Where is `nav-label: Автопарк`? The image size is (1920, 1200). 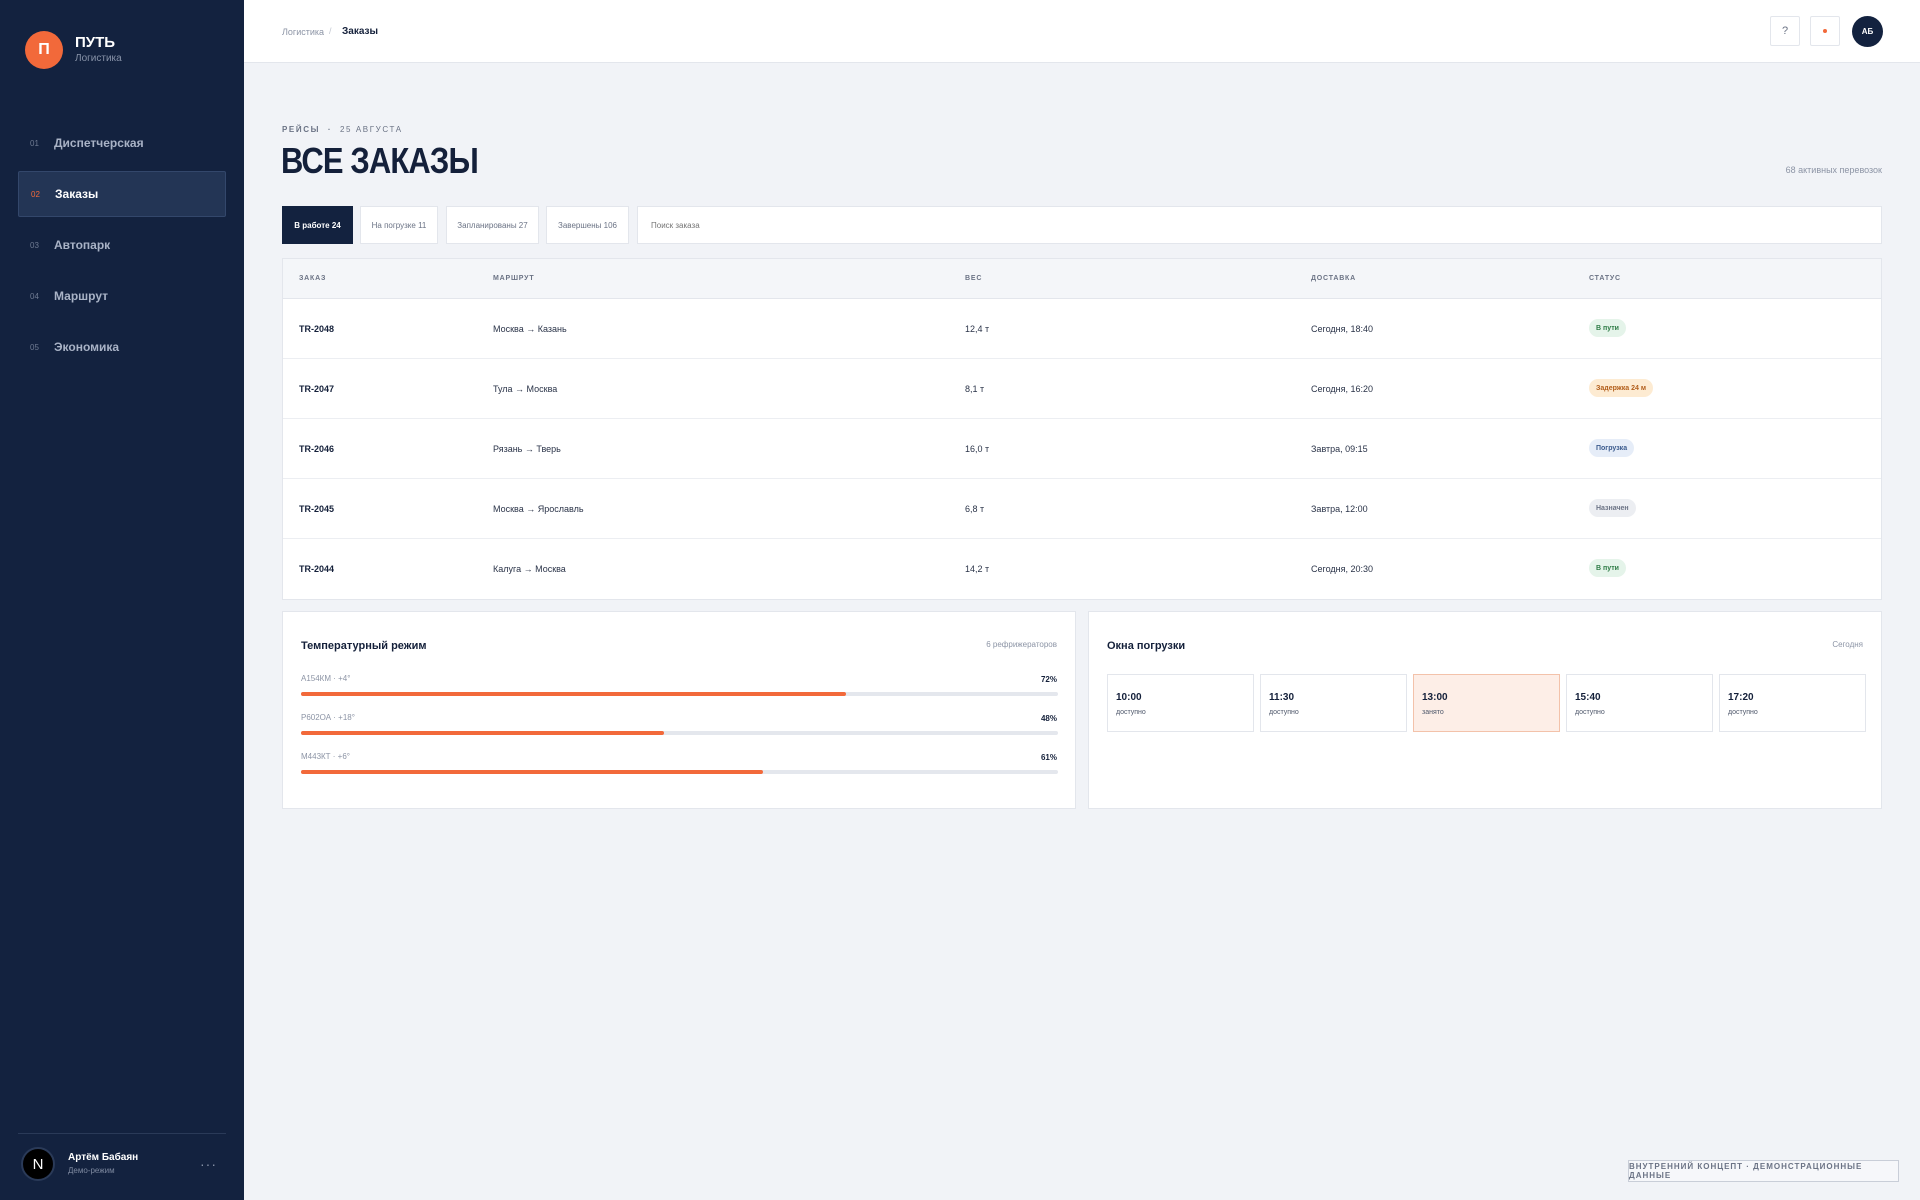
nav-label: Автопарк is located at coordinates (82, 245).